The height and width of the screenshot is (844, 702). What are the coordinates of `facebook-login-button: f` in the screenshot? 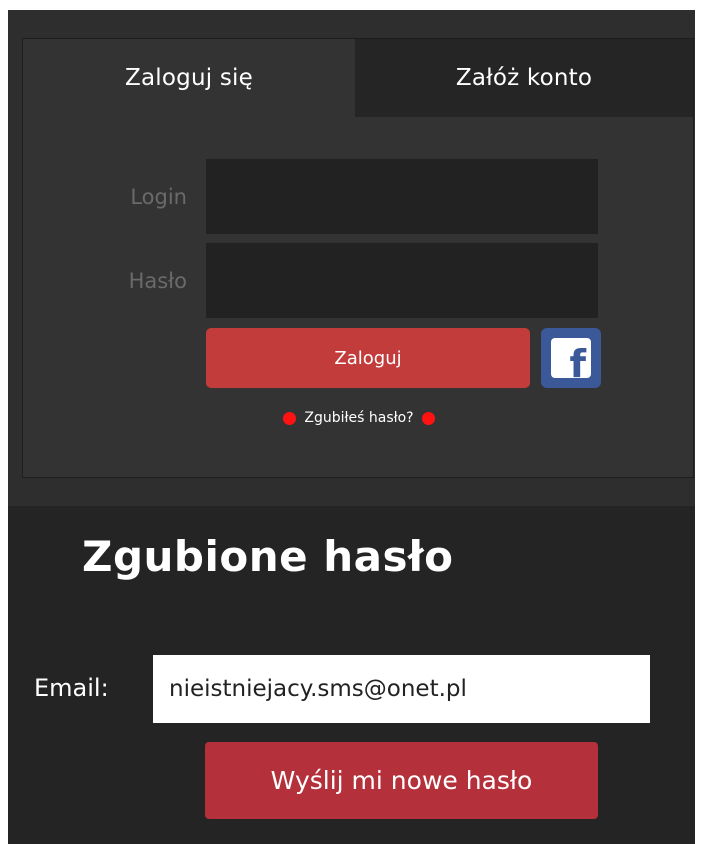 It's located at (571, 358).